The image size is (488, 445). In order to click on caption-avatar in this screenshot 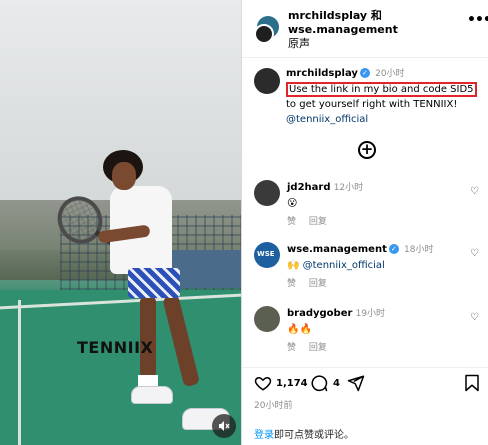, I will do `click(267, 81)`.